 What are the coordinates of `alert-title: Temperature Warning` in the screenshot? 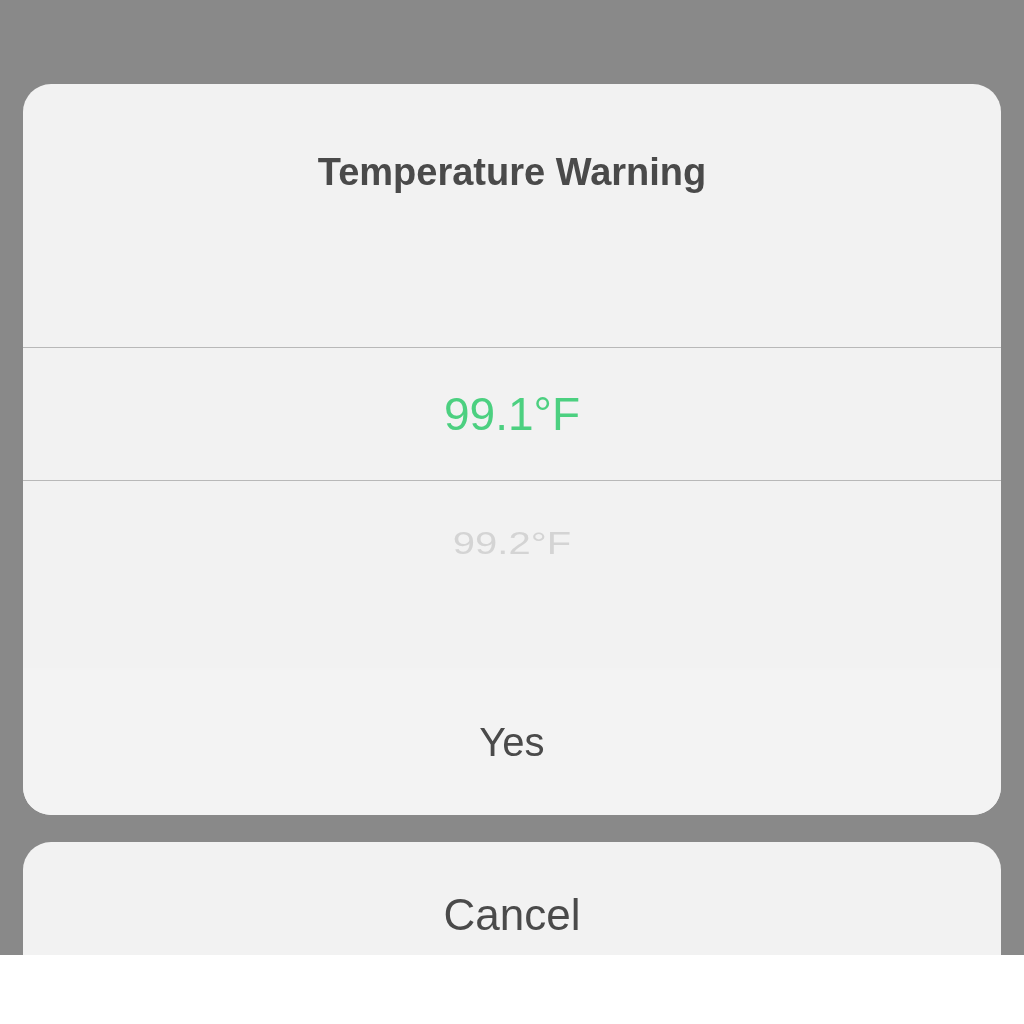 It's located at (512, 172).